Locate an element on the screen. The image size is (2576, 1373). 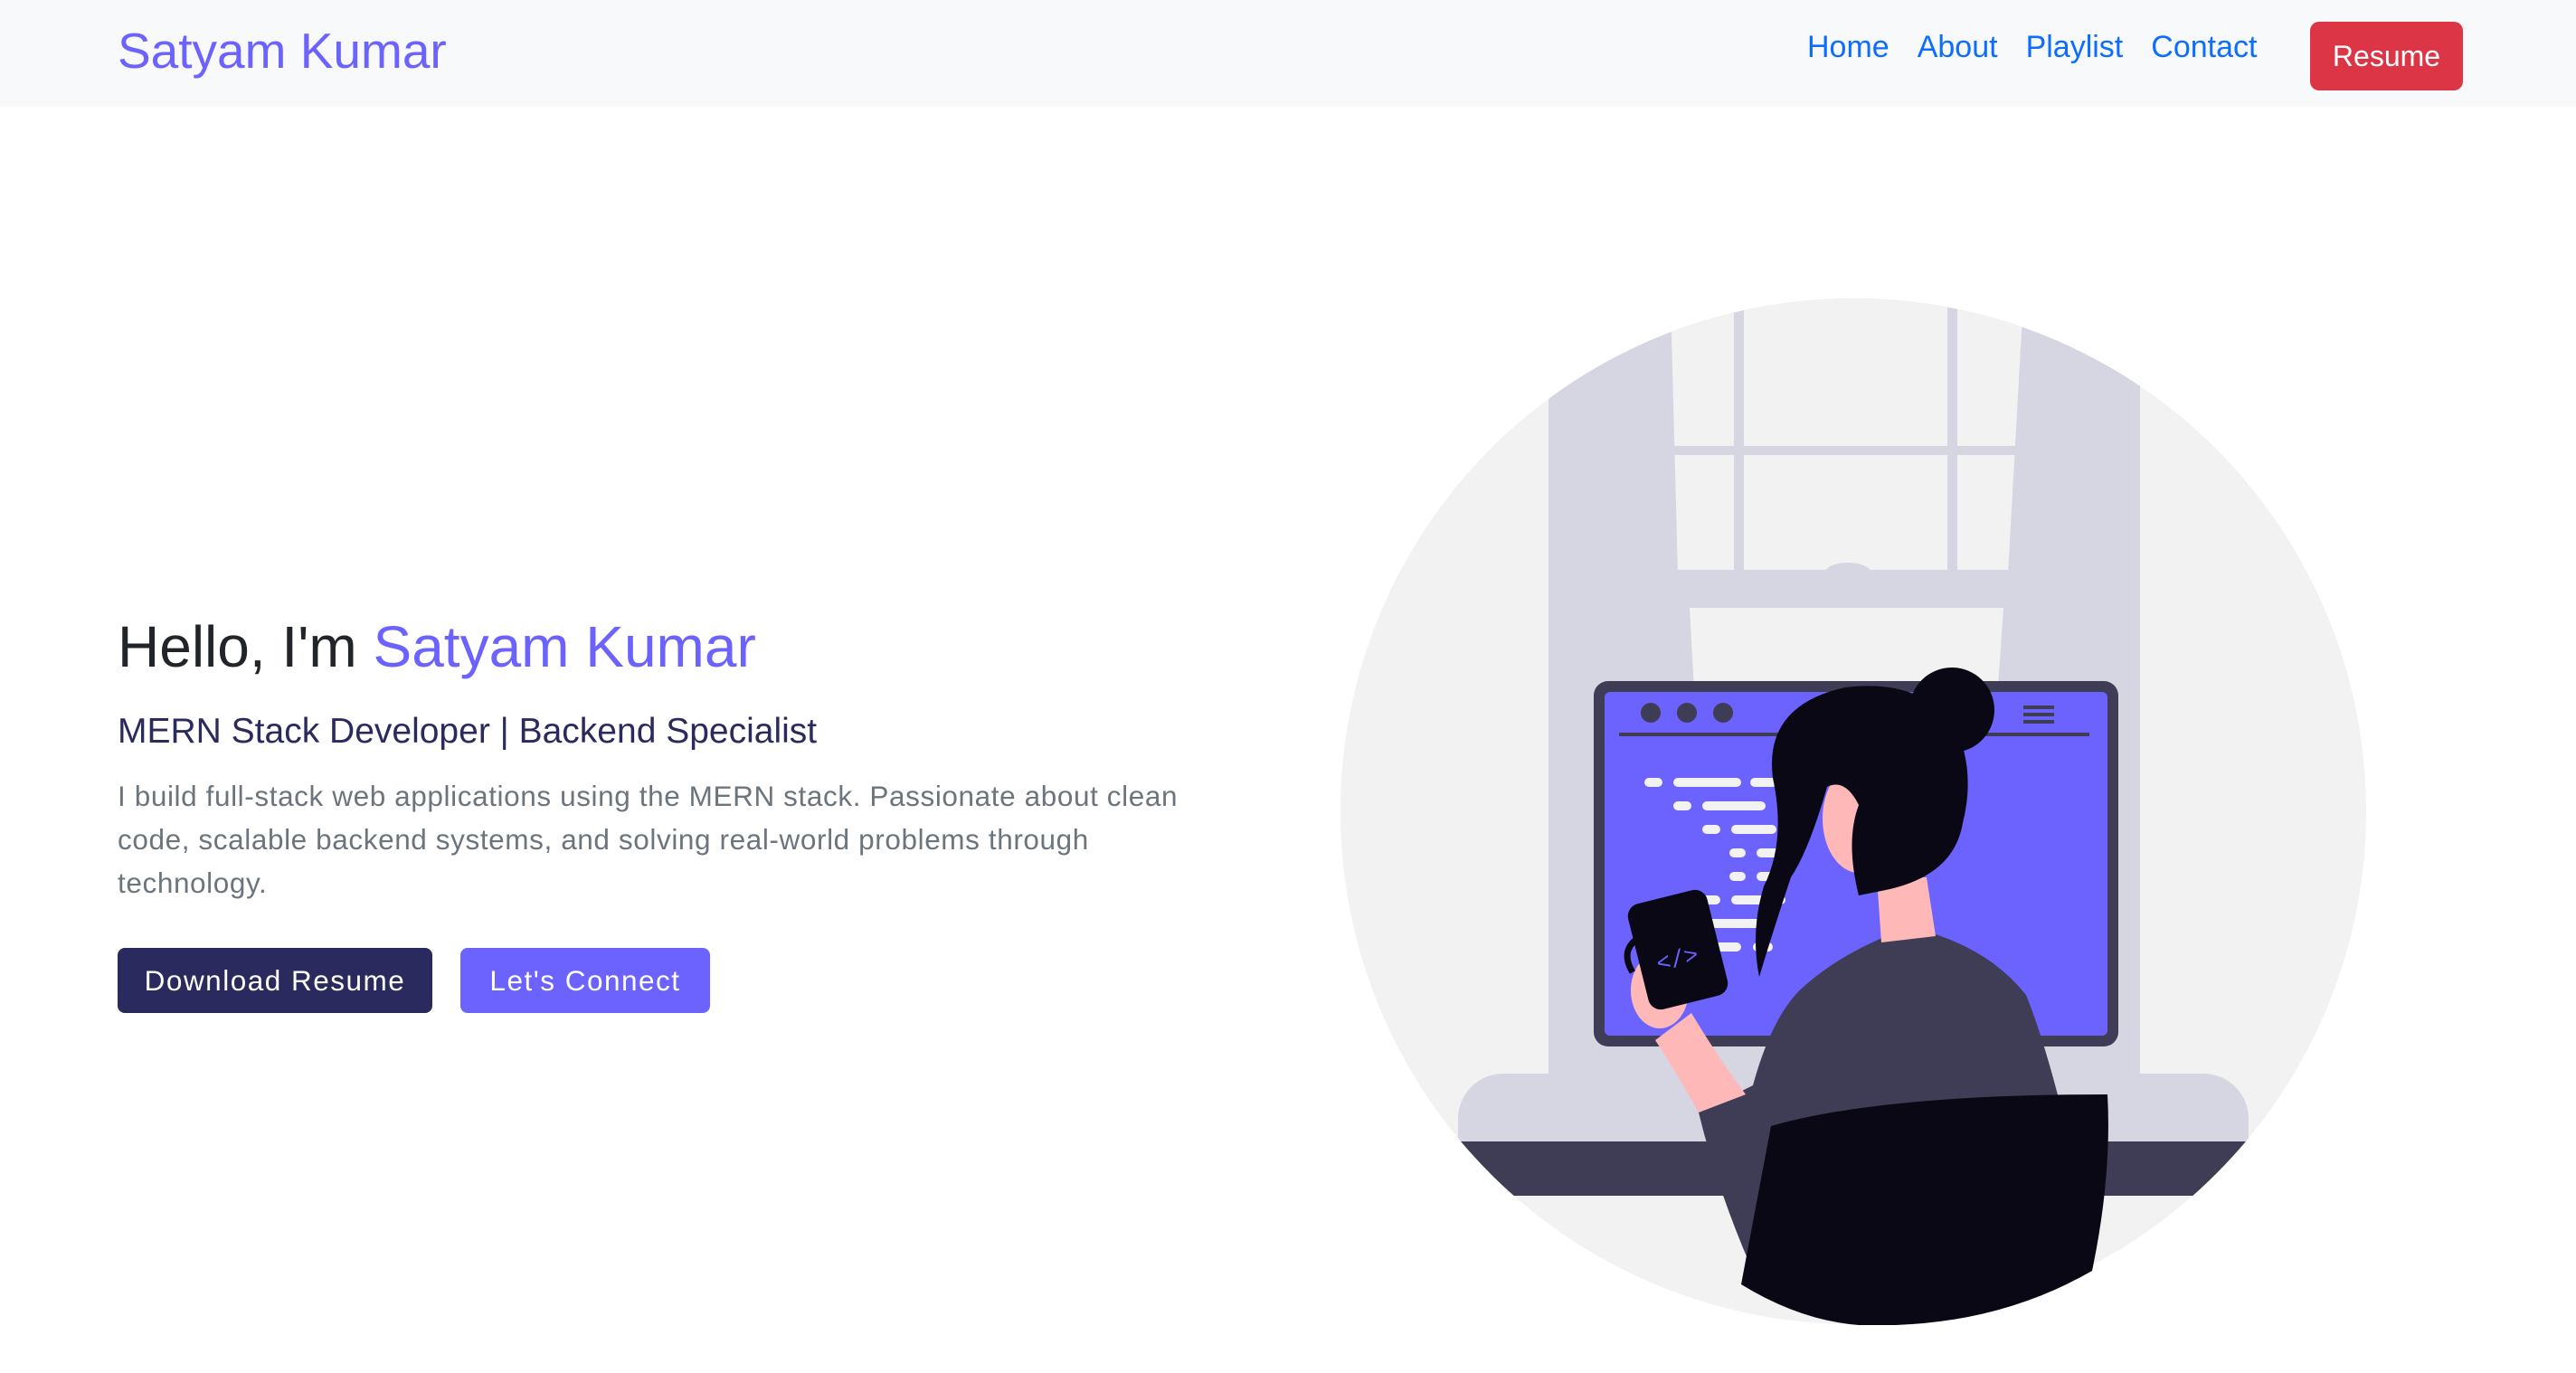
resume-button: Resume is located at coordinates (2386, 56).